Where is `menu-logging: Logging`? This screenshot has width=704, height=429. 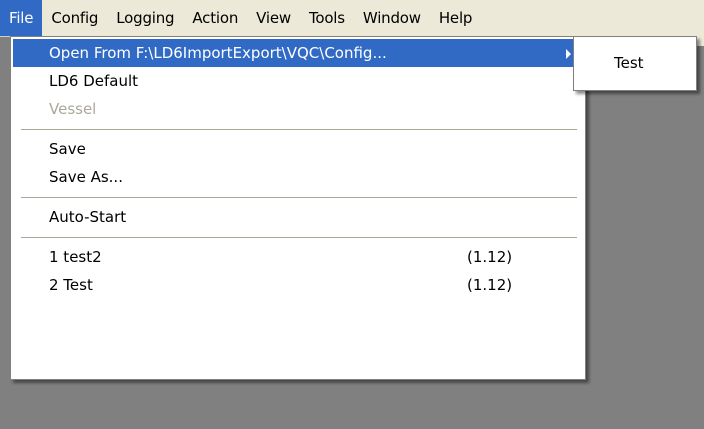
menu-logging: Logging is located at coordinates (145, 18).